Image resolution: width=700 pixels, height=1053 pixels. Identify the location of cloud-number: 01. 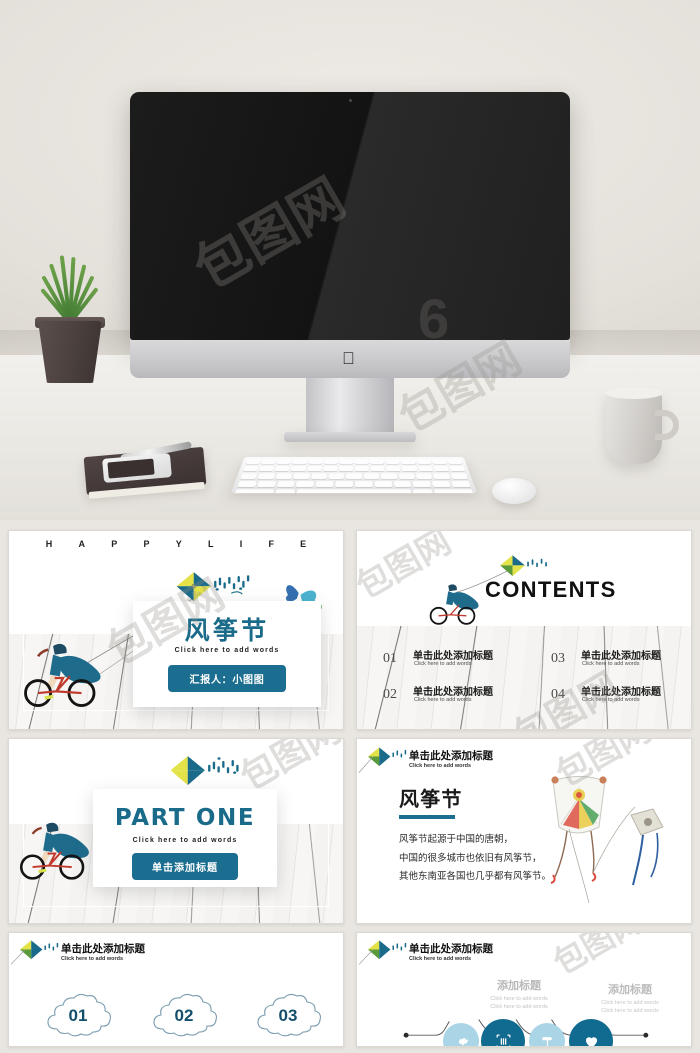
(78, 1015).